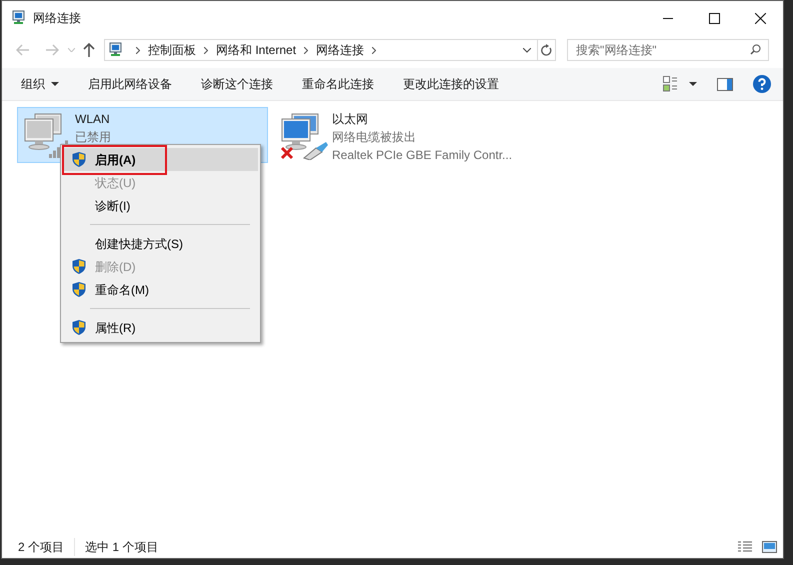 This screenshot has height=565, width=793. What do you see at coordinates (57, 18) in the screenshot?
I see `window-title: 网络连接` at bounding box center [57, 18].